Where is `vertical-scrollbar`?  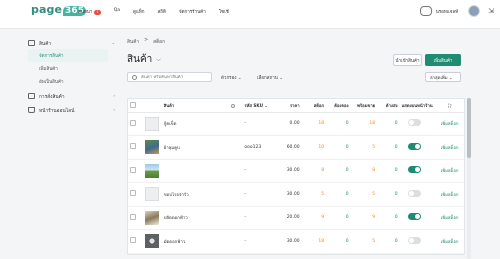 vertical-scrollbar is located at coordinates (469, 178).